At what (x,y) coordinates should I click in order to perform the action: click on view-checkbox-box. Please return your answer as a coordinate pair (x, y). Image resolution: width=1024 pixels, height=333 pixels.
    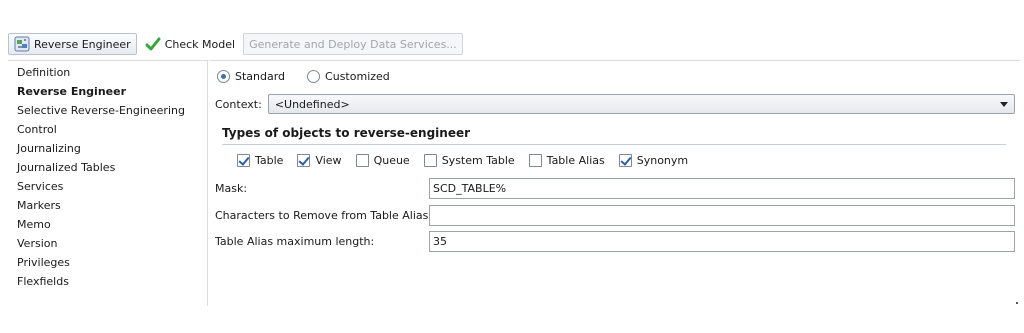
    Looking at the image, I should click on (304, 160).